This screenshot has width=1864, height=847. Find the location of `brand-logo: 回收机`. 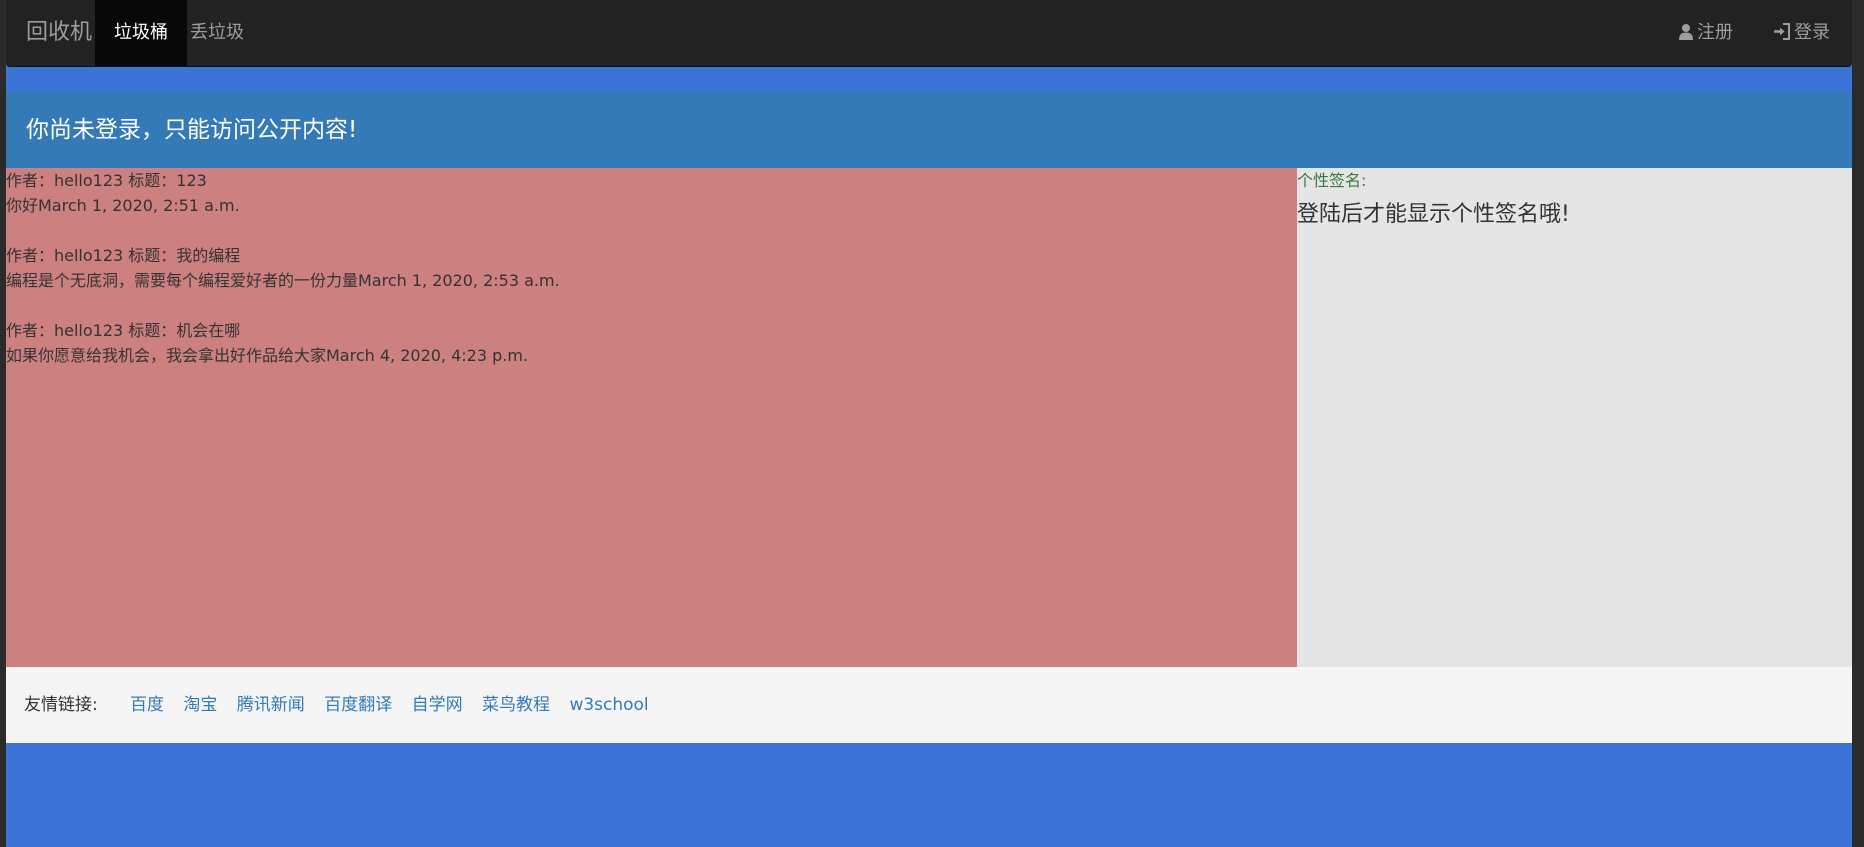

brand-logo: 回收机 is located at coordinates (59, 33).